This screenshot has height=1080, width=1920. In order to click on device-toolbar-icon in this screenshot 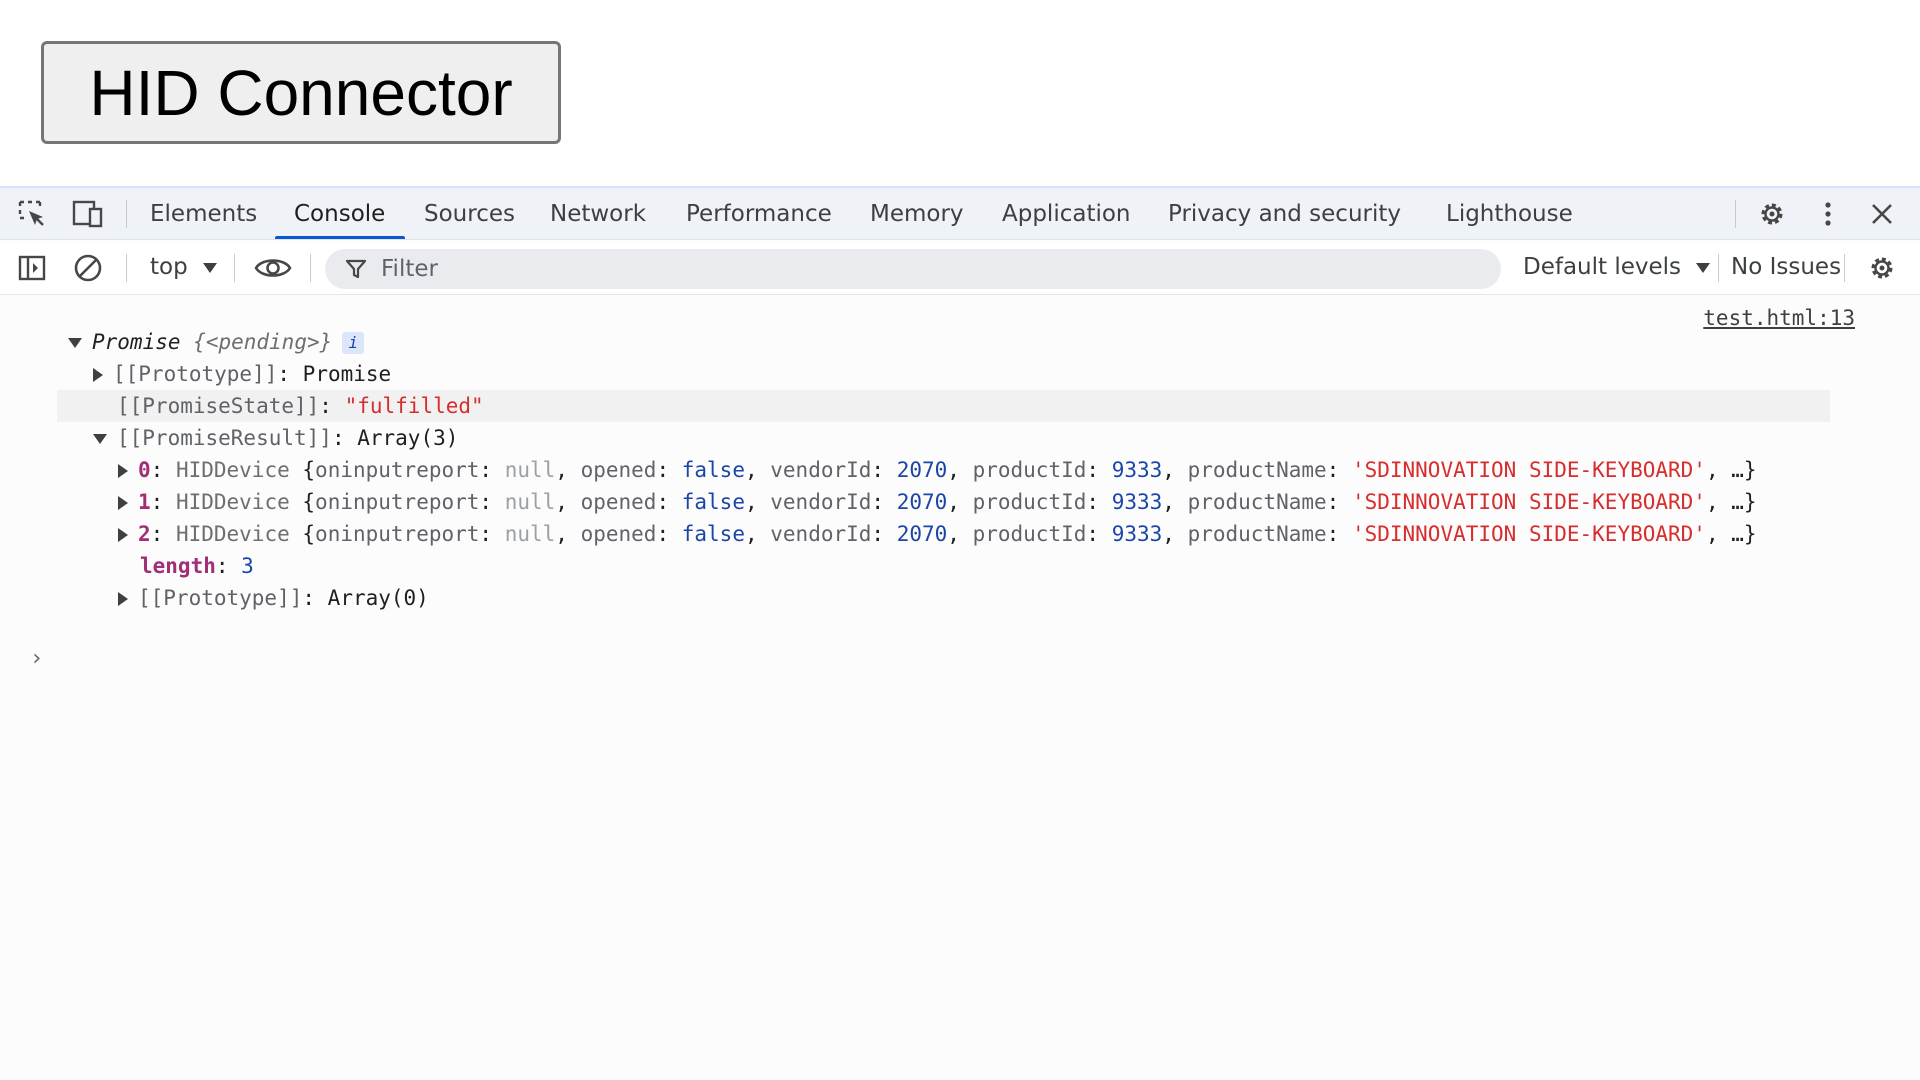, I will do `click(88, 214)`.